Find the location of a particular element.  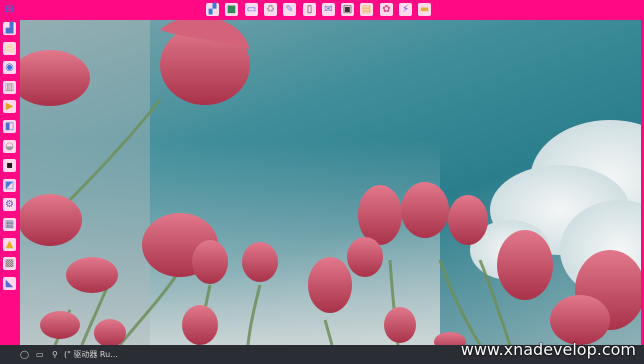

side-launcher-bar: ▟ ▤ ◉ ▥ ▶ ◧ ◒ ▪ ◩ ⚙ ▦ ▲ ▩ ◣ is located at coordinates (10, 182).